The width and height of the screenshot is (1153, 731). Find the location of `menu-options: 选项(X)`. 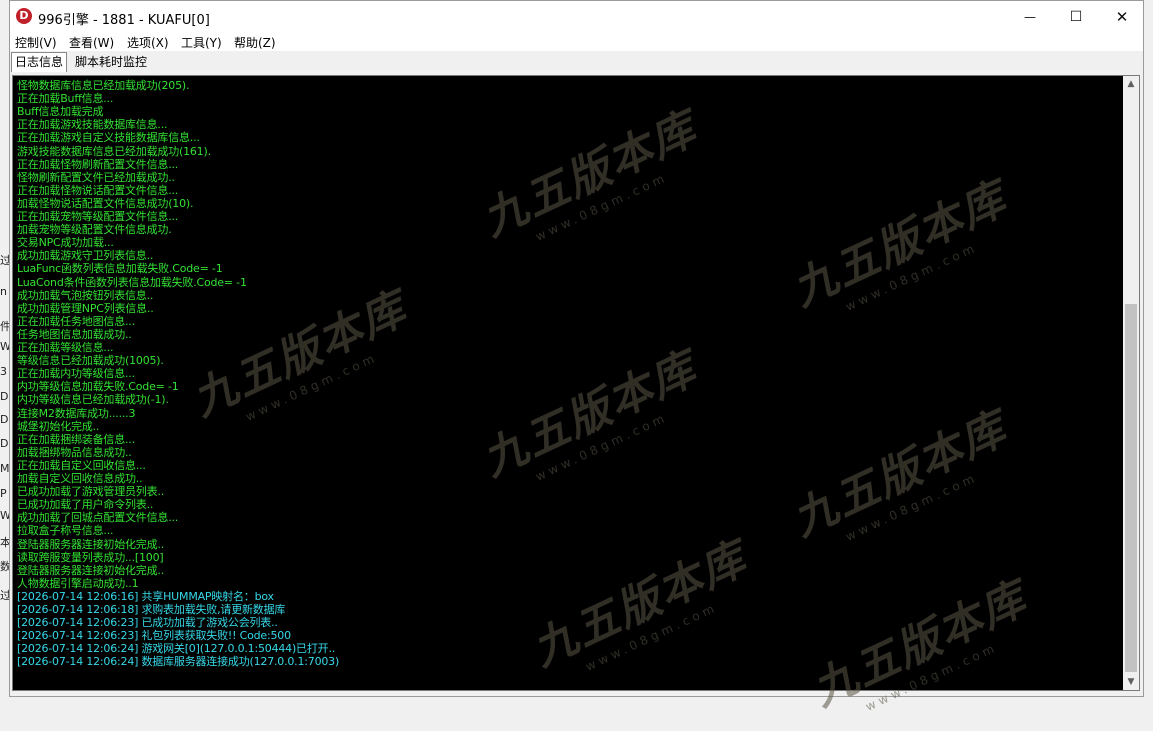

menu-options: 选项(X) is located at coordinates (148, 42).